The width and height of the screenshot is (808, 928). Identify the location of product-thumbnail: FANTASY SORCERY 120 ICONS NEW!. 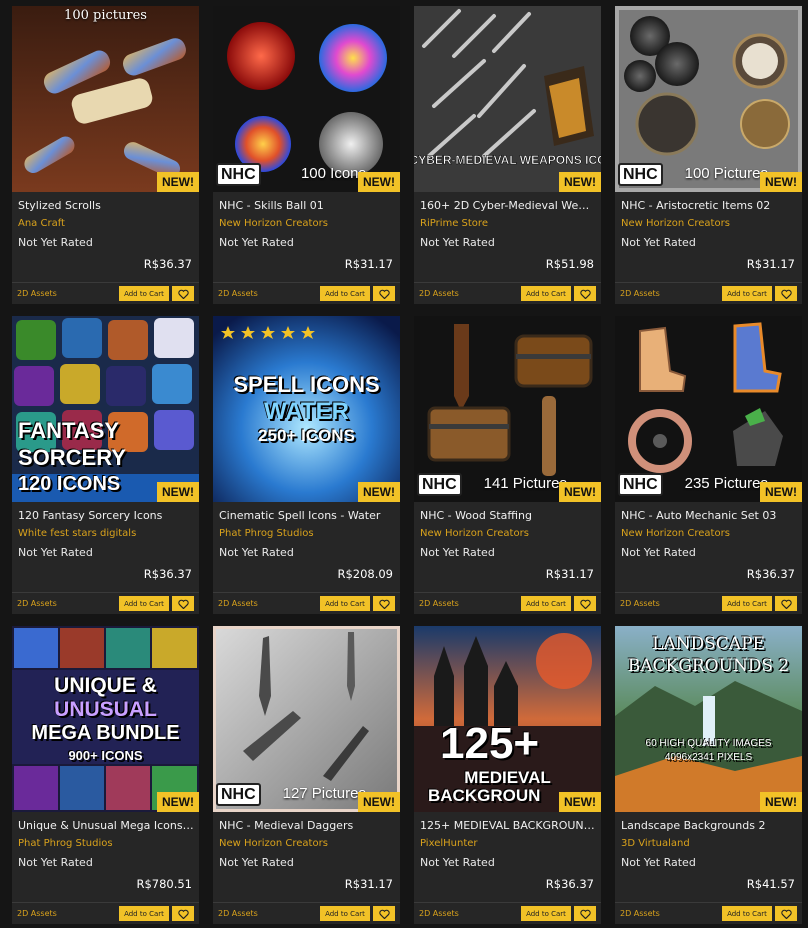
(105, 409).